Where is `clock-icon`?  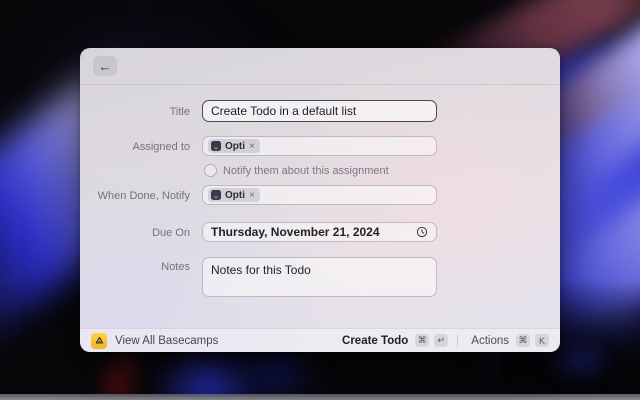
clock-icon is located at coordinates (422, 232).